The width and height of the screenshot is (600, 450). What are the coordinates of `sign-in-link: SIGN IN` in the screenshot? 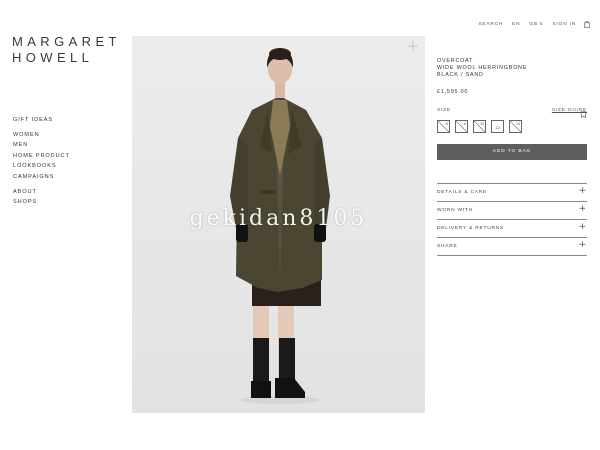 It's located at (564, 24).